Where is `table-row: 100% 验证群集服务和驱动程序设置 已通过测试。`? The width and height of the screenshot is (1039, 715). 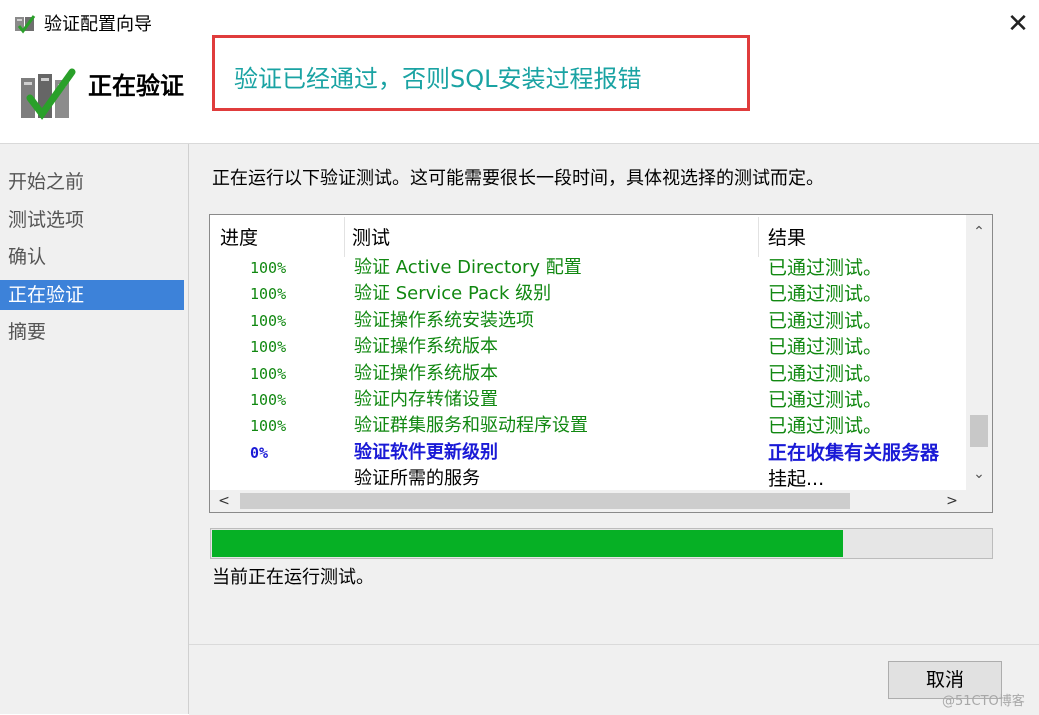 table-row: 100% 验证群集服务和驱动程序设置 已通过测试。 is located at coordinates (588, 426).